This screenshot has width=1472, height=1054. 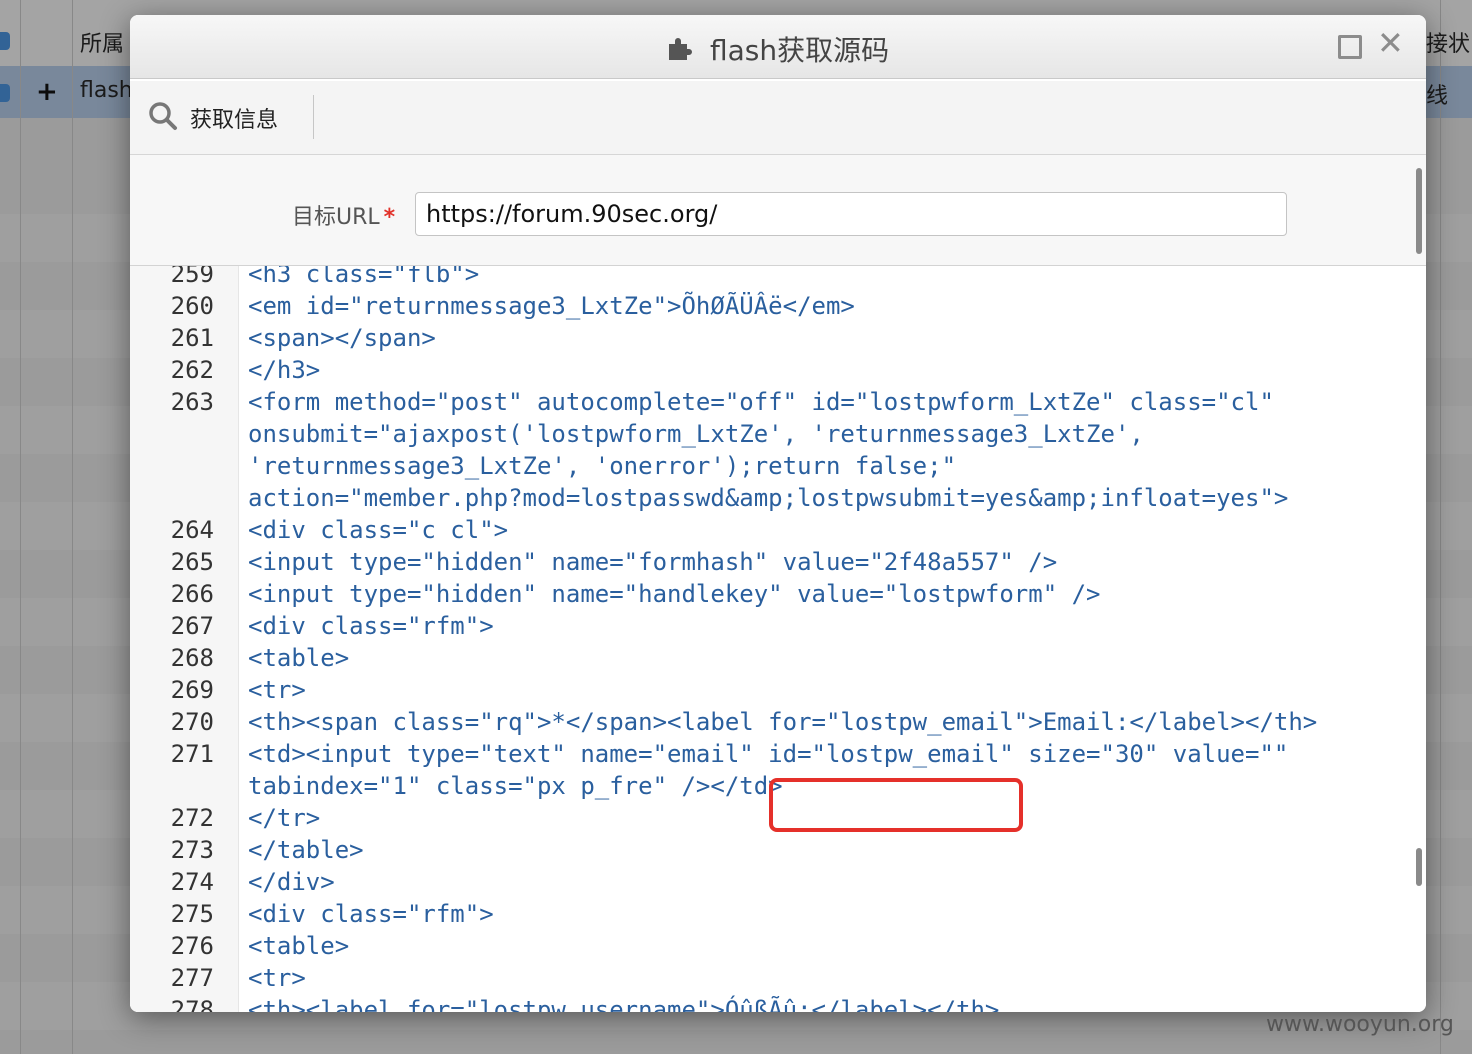 What do you see at coordinates (163, 118) in the screenshot?
I see `search-icon` at bounding box center [163, 118].